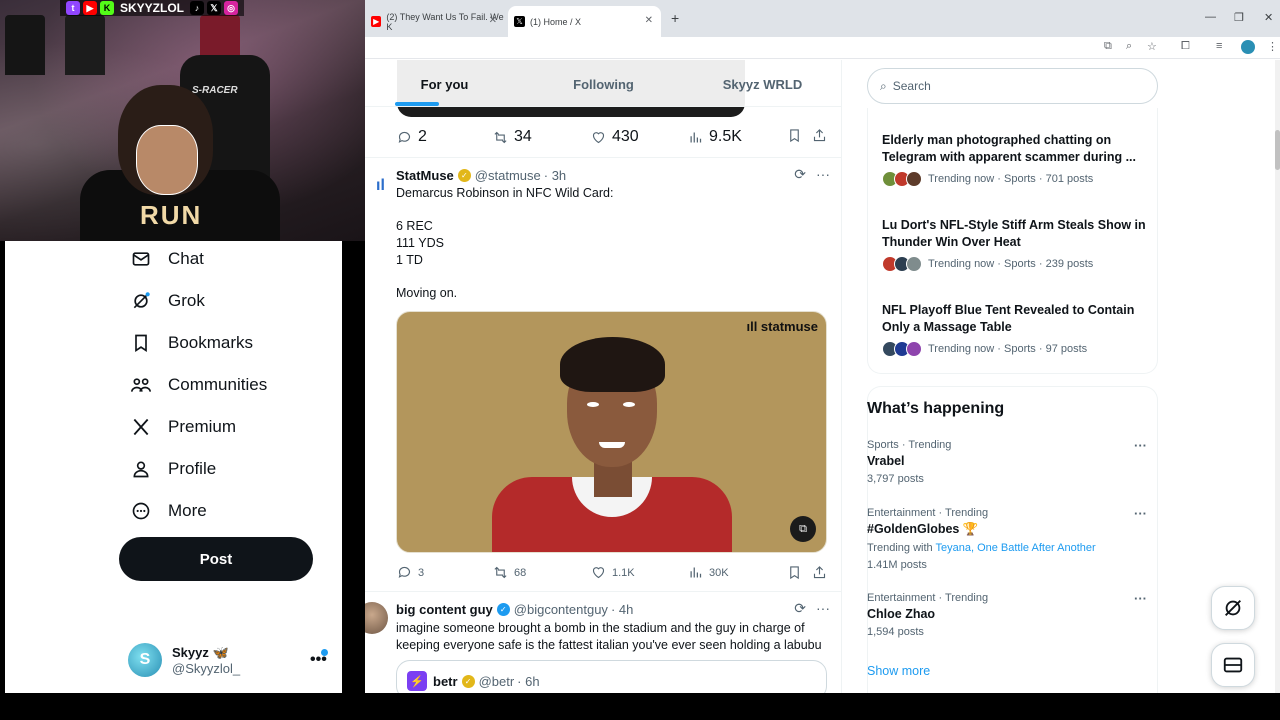 The width and height of the screenshot is (1280, 720). Describe the element at coordinates (206, 668) in the screenshot. I see `account-handle: @Skyyzlol_` at that location.